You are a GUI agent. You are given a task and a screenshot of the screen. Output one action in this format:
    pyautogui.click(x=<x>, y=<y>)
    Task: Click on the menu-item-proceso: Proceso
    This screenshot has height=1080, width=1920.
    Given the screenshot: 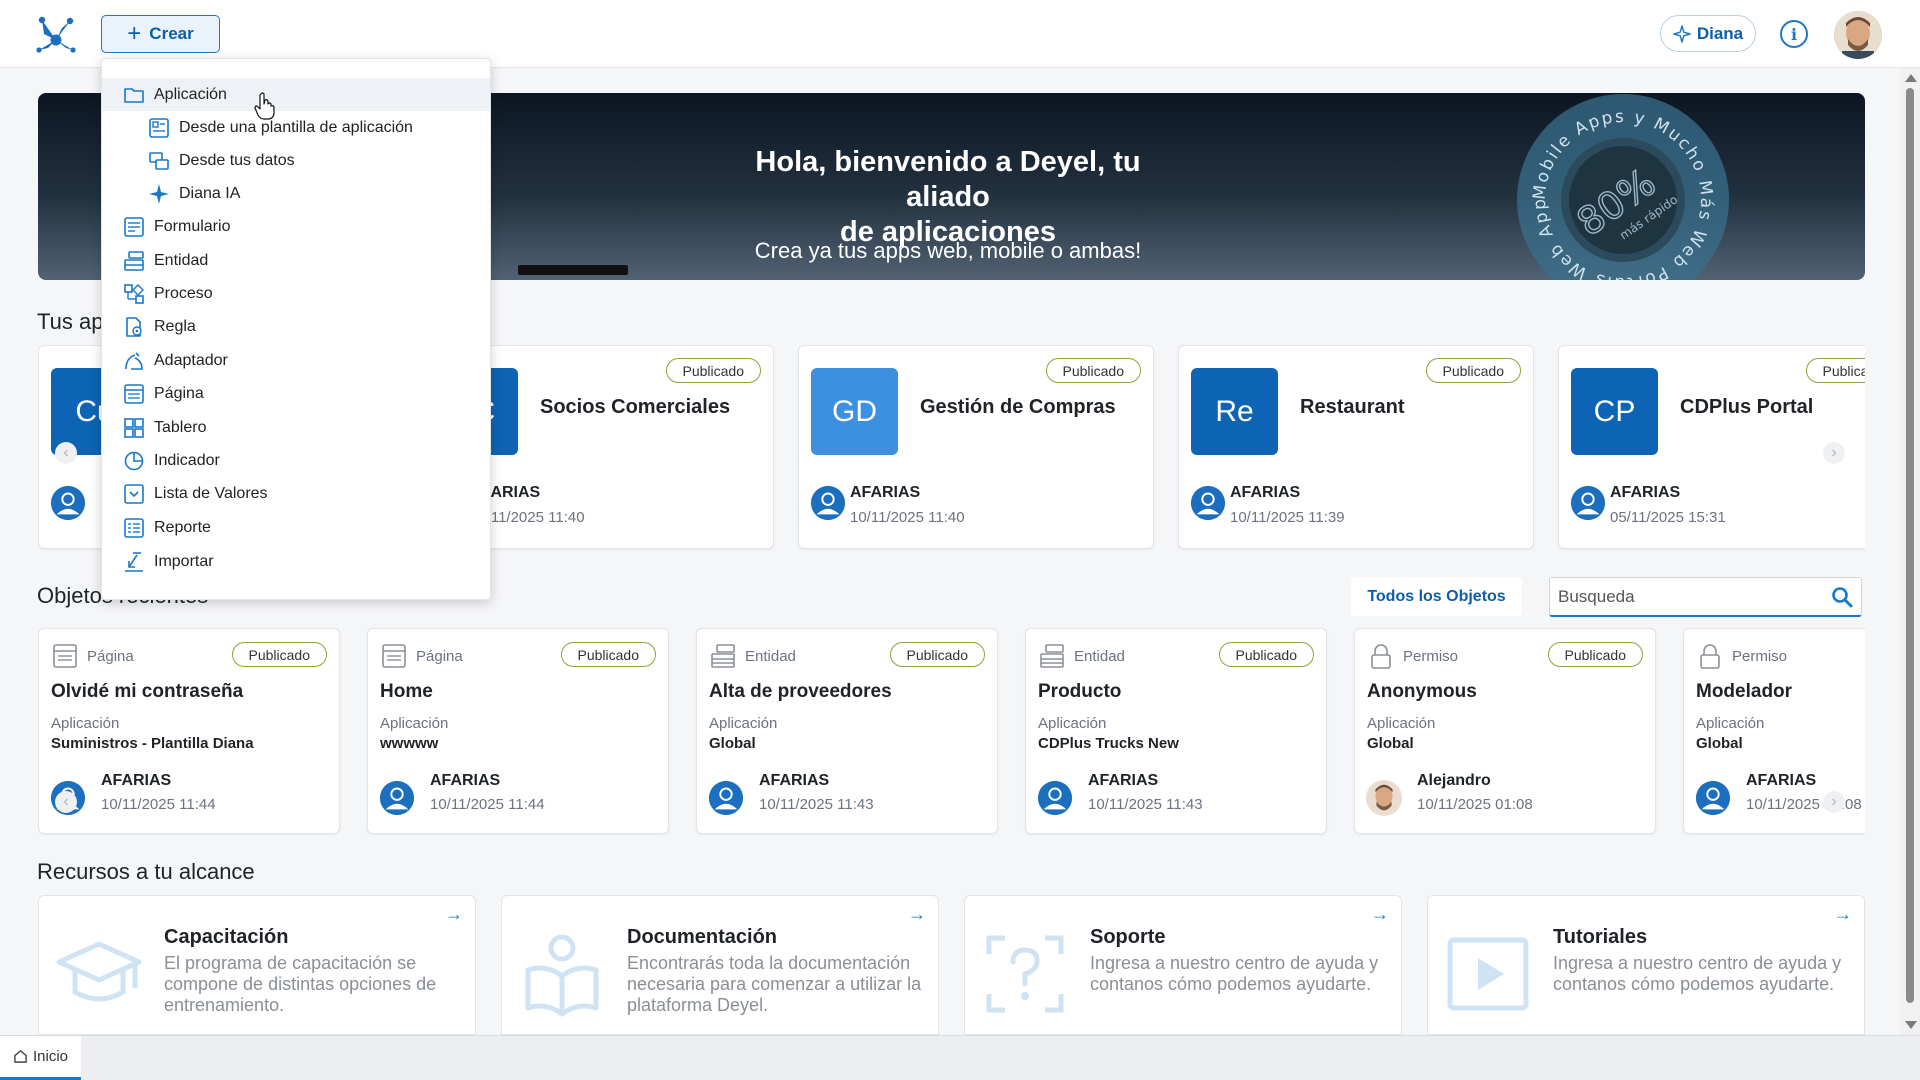 What is the action you would take?
    pyautogui.click(x=296, y=293)
    